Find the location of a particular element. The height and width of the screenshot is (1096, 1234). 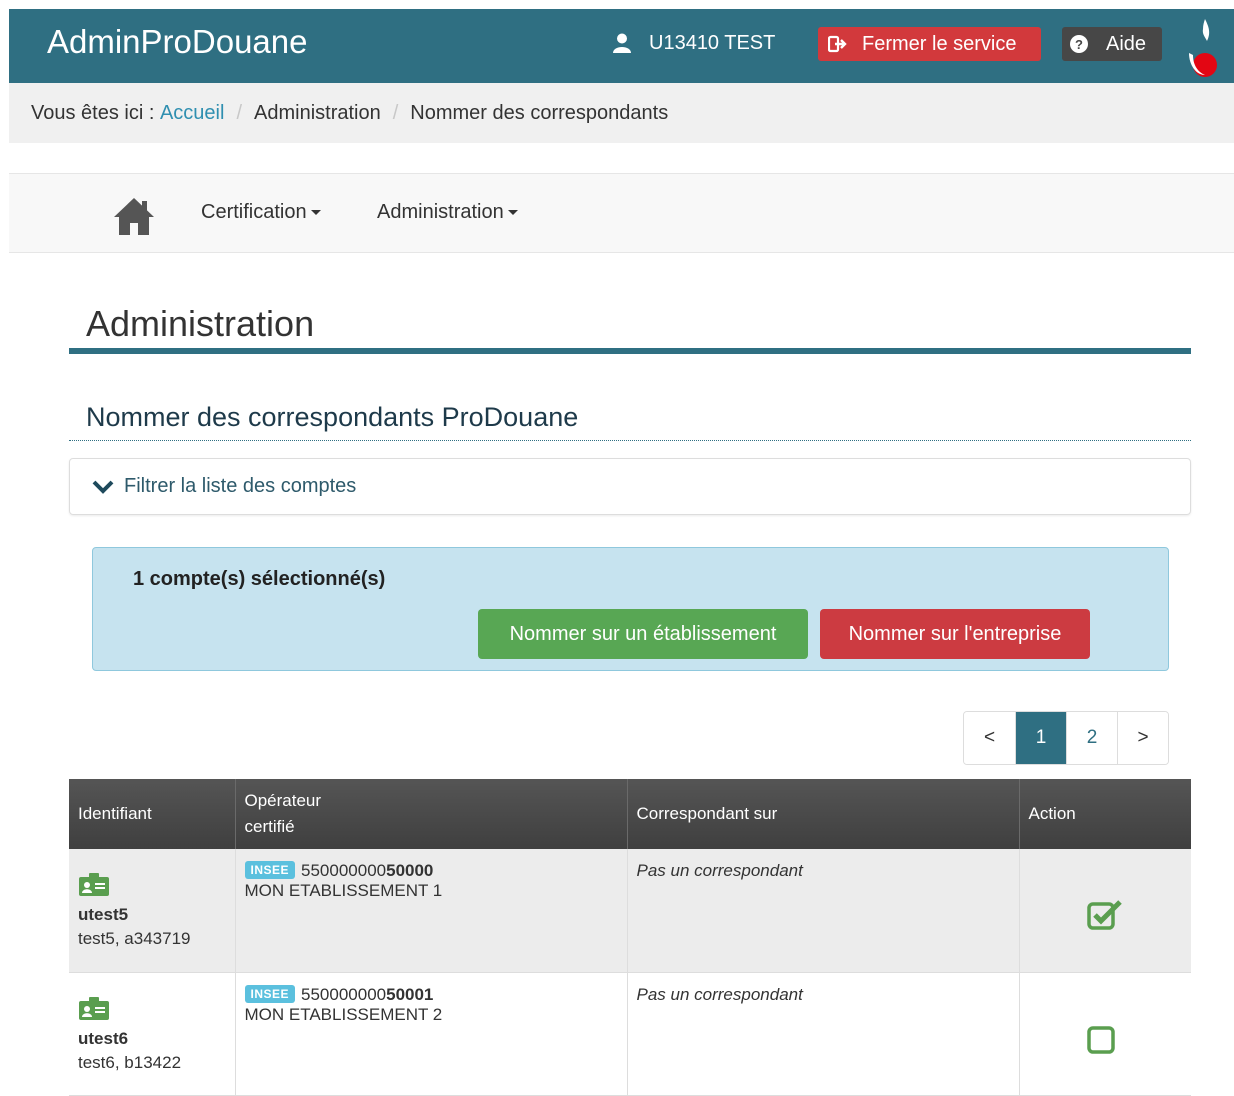

cell-identifiant: utest5 test5, a343719 is located at coordinates (152, 911).